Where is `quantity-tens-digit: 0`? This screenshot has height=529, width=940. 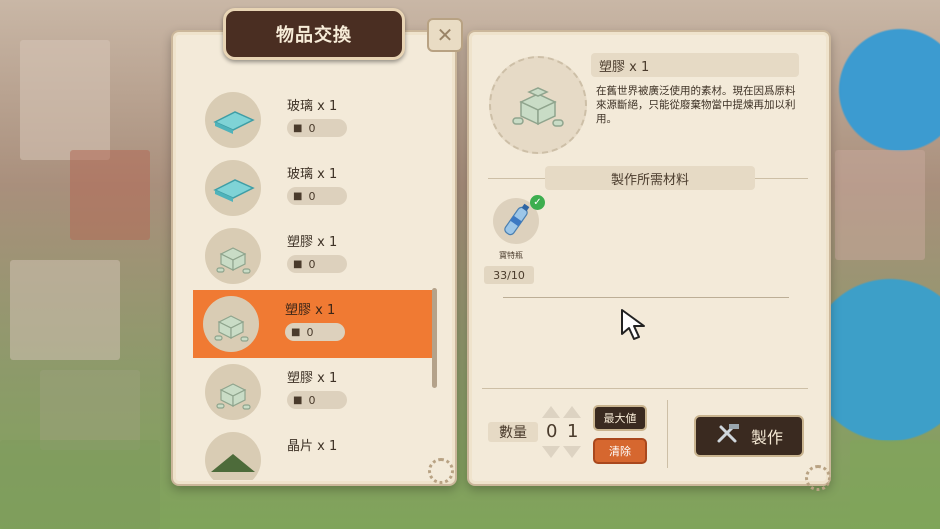 quantity-tens-digit: 0 is located at coordinates (552, 431).